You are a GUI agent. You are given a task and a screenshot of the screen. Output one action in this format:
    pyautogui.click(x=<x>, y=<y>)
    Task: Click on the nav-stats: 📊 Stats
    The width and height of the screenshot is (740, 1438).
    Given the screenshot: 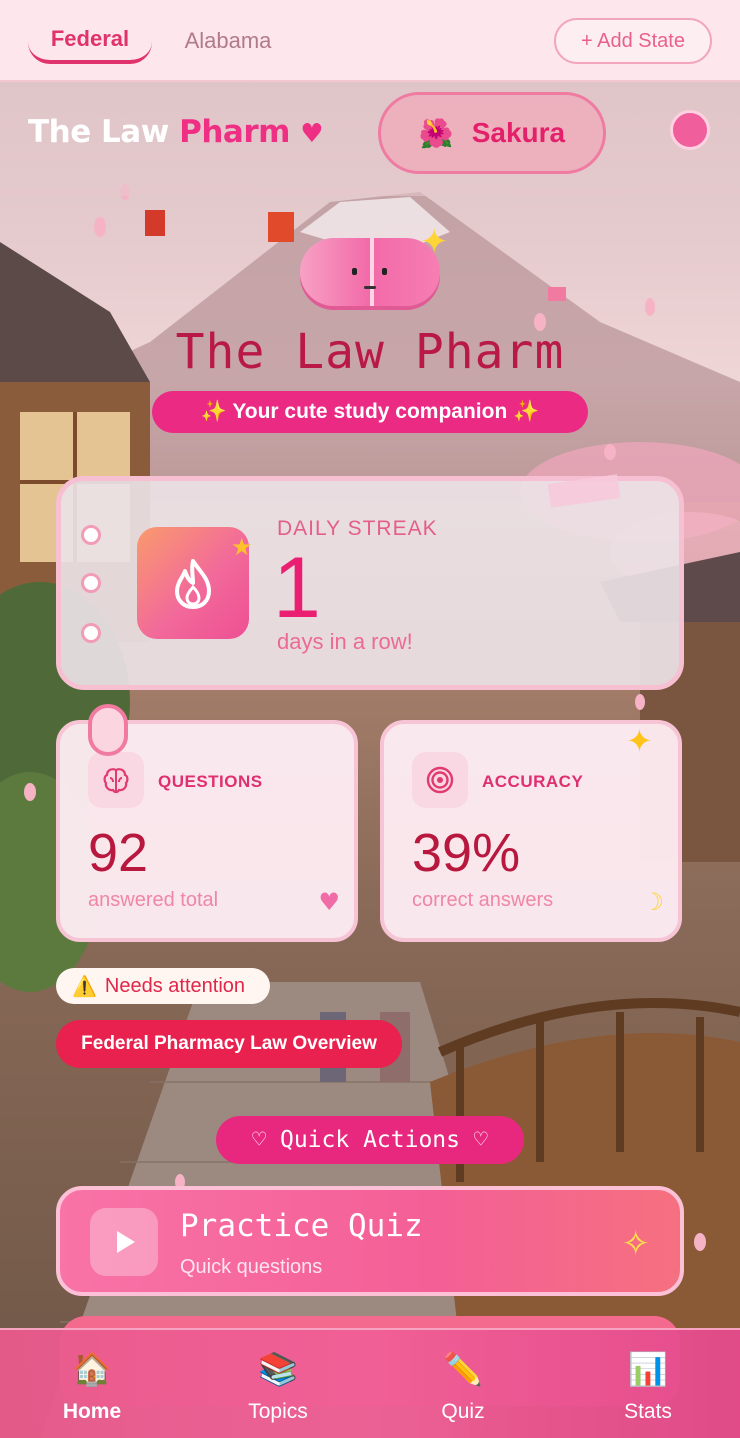 What is the action you would take?
    pyautogui.click(x=648, y=1387)
    